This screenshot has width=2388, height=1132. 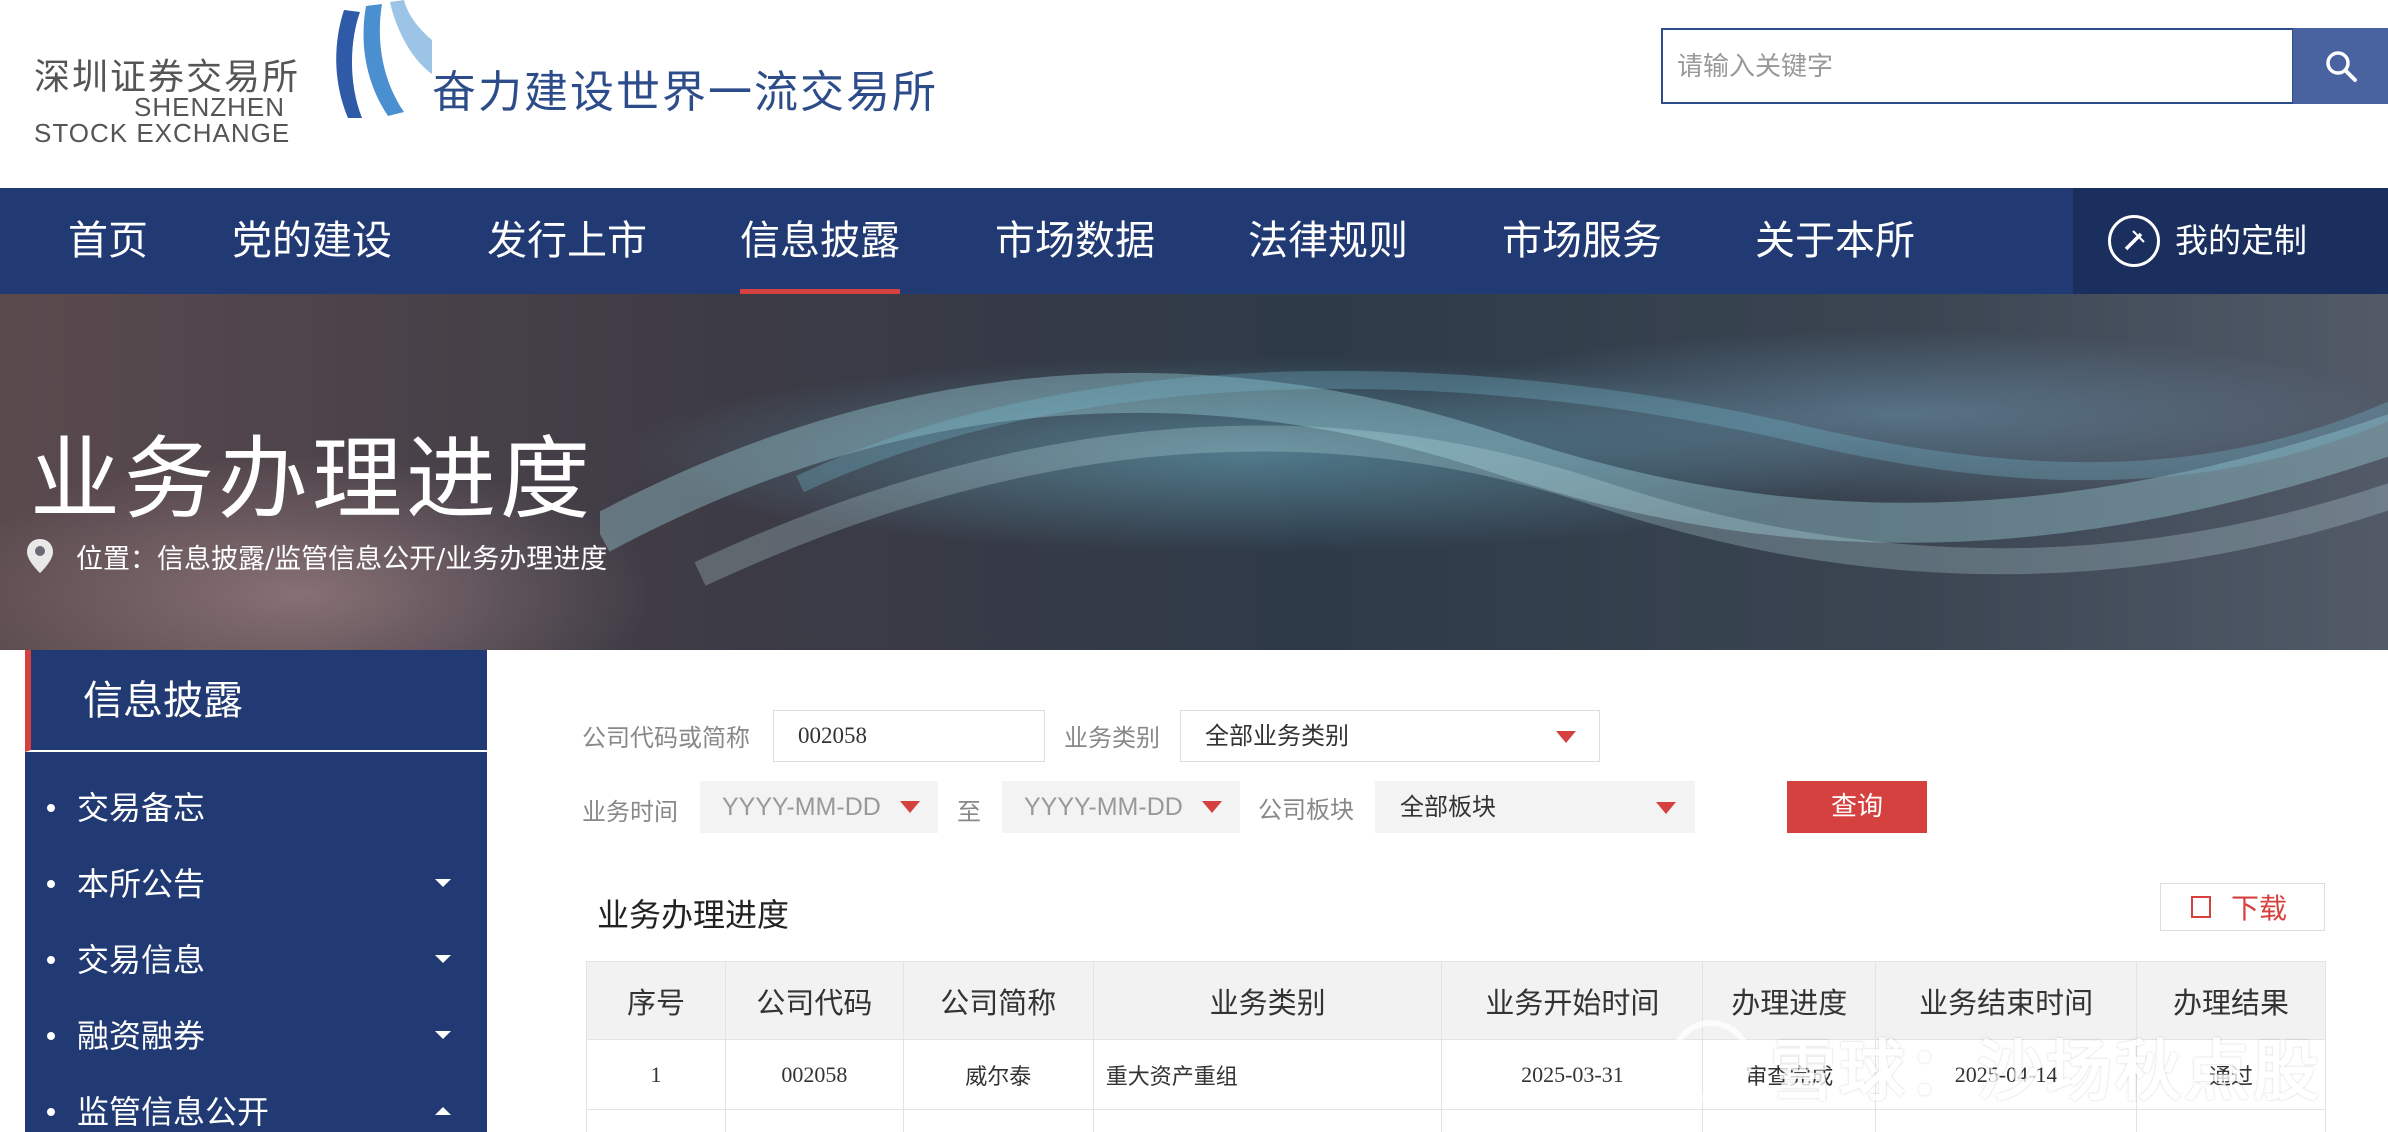 I want to click on board-label: 公司板块, so click(x=1306, y=810).